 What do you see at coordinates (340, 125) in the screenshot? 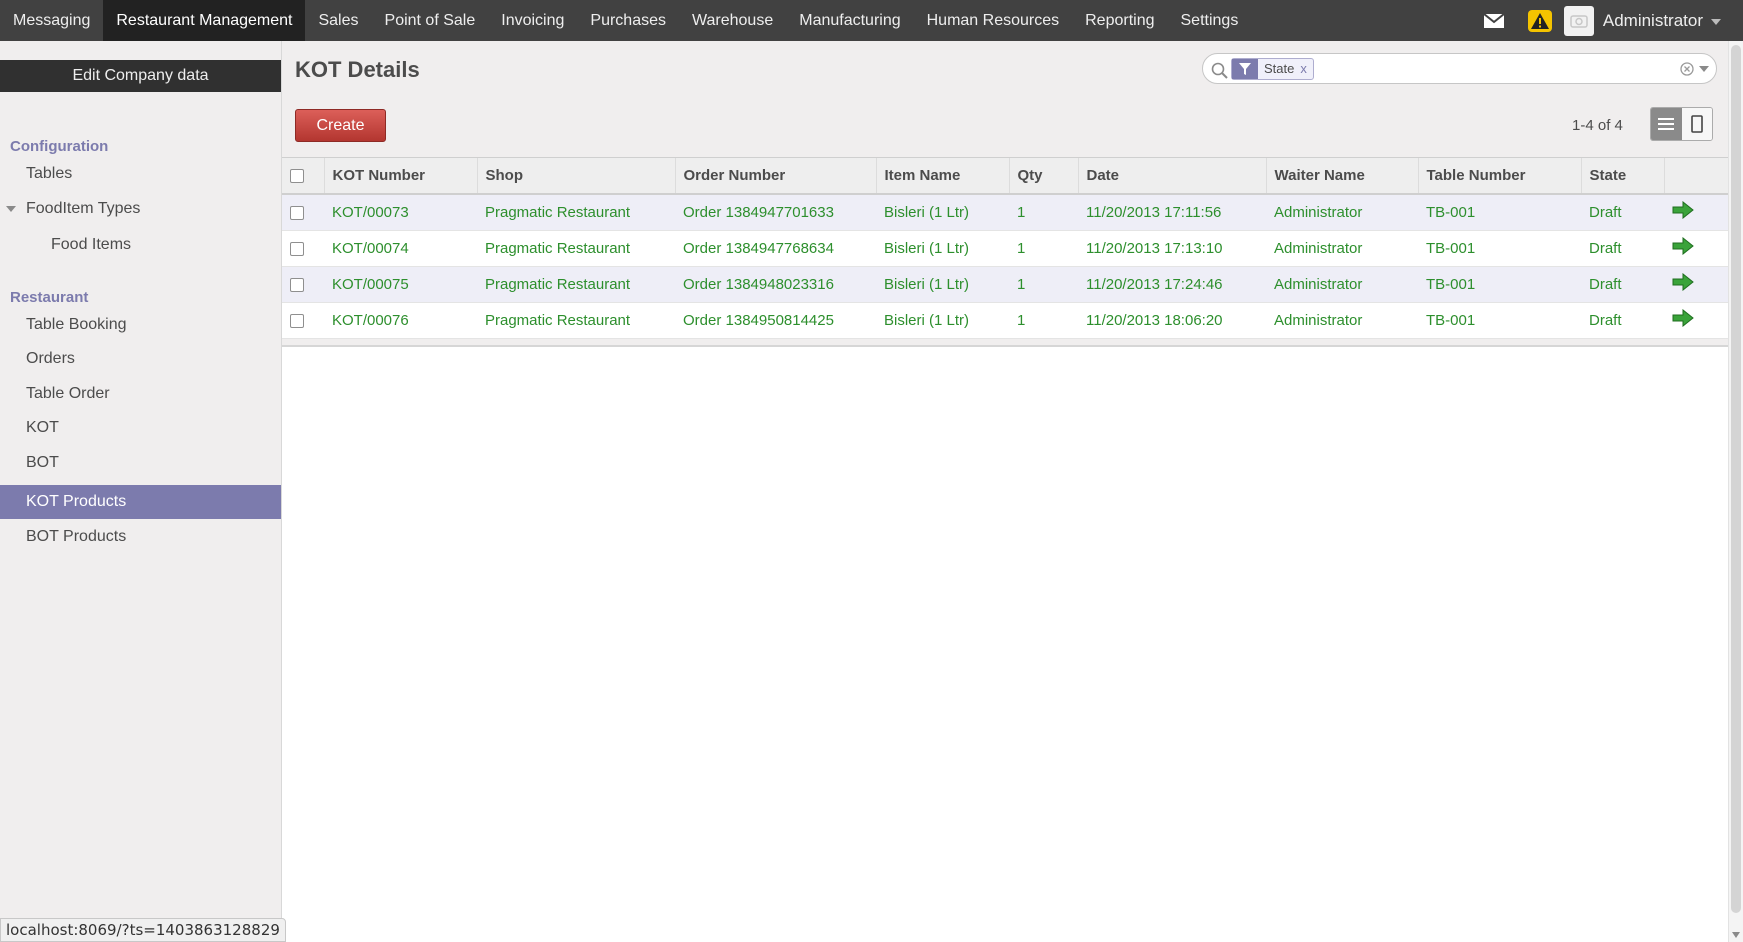
I see `create-button: Create` at bounding box center [340, 125].